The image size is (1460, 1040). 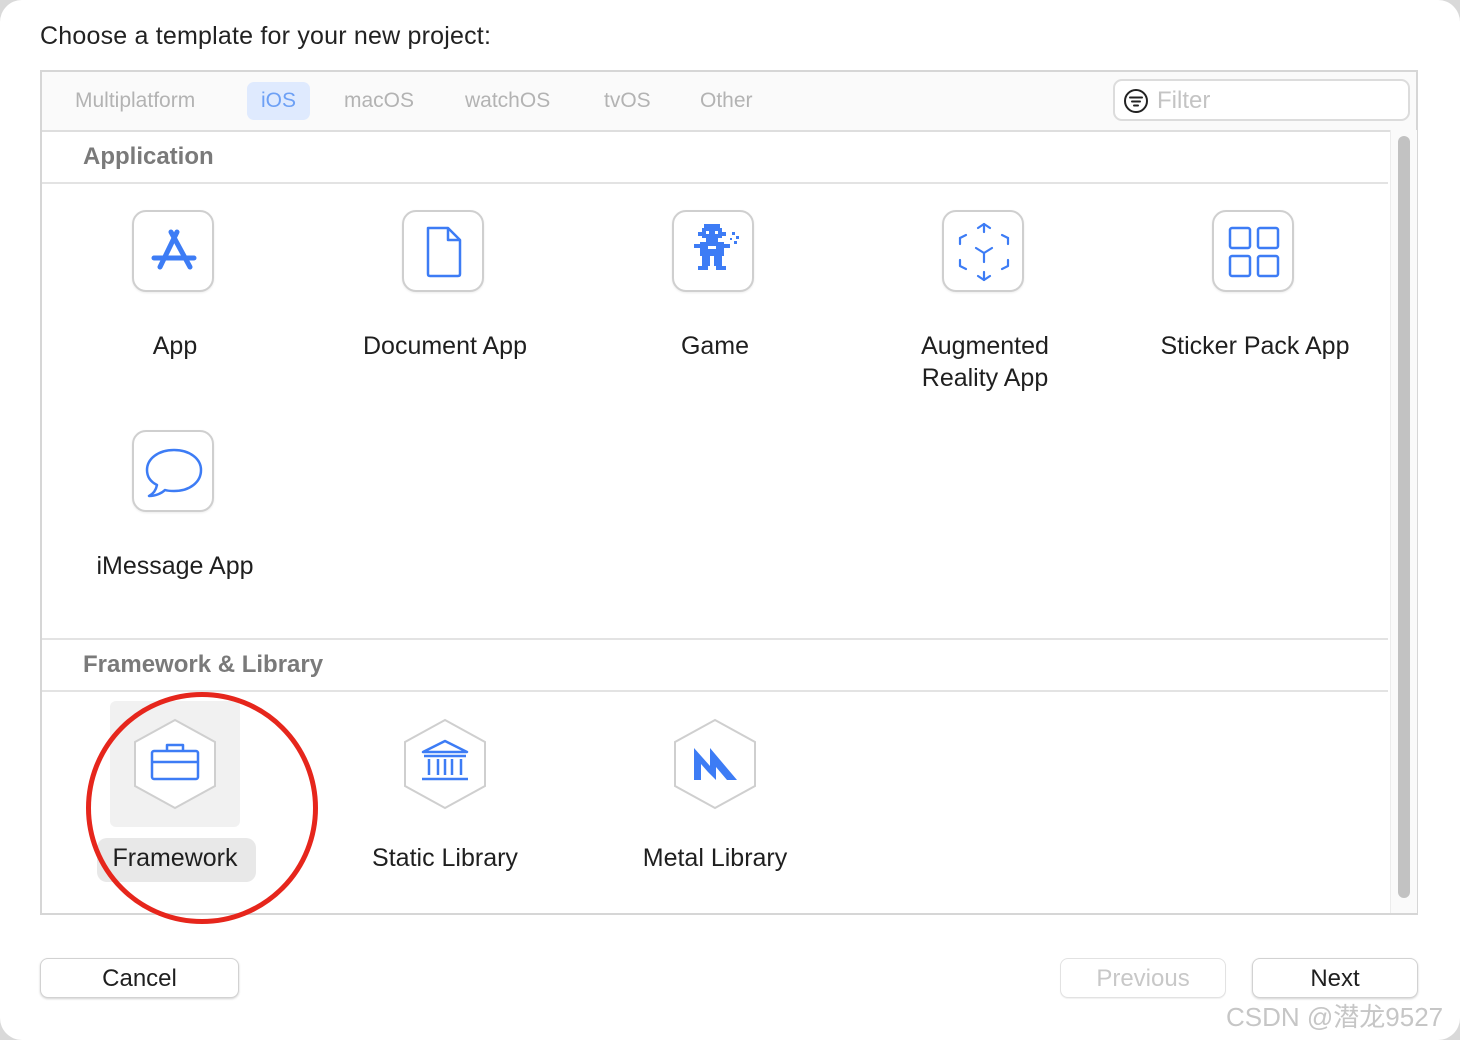 I want to click on section-title: Application, so click(x=148, y=156).